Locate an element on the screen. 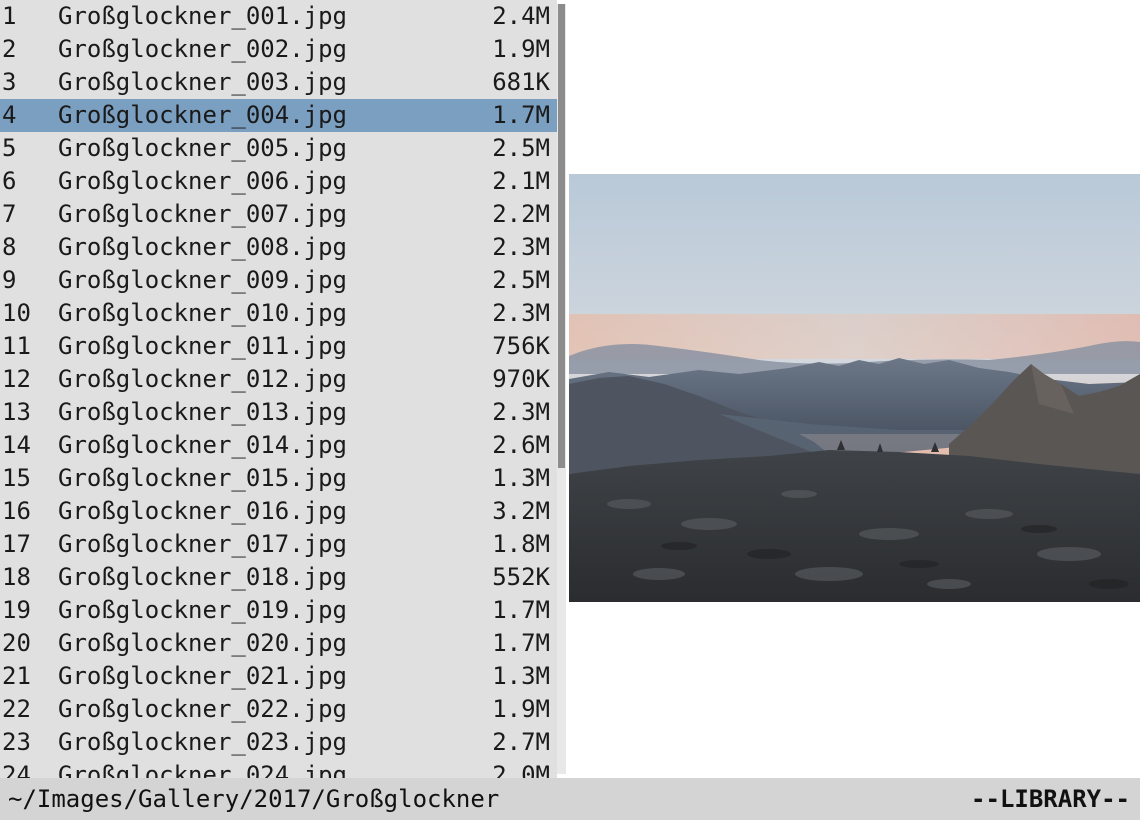 This screenshot has height=820, width=1140. file-name: Großglockner_004.jpg is located at coordinates (202, 115).